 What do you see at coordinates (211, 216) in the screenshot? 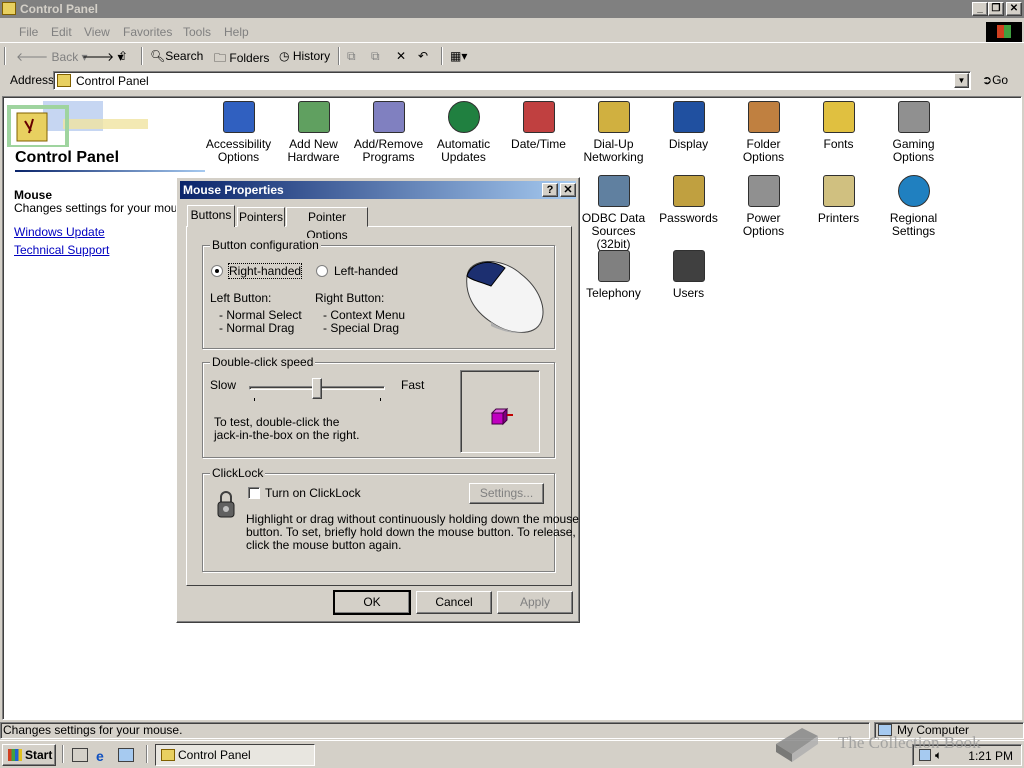
I see `tab-buttons: Buttons` at bounding box center [211, 216].